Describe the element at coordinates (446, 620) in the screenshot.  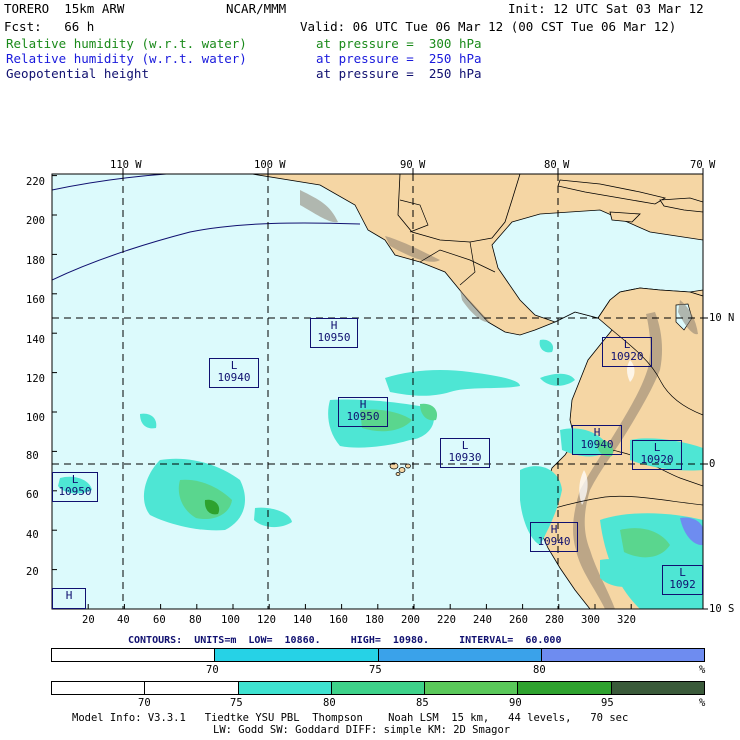
I see `x-tick-label: 220` at that location.